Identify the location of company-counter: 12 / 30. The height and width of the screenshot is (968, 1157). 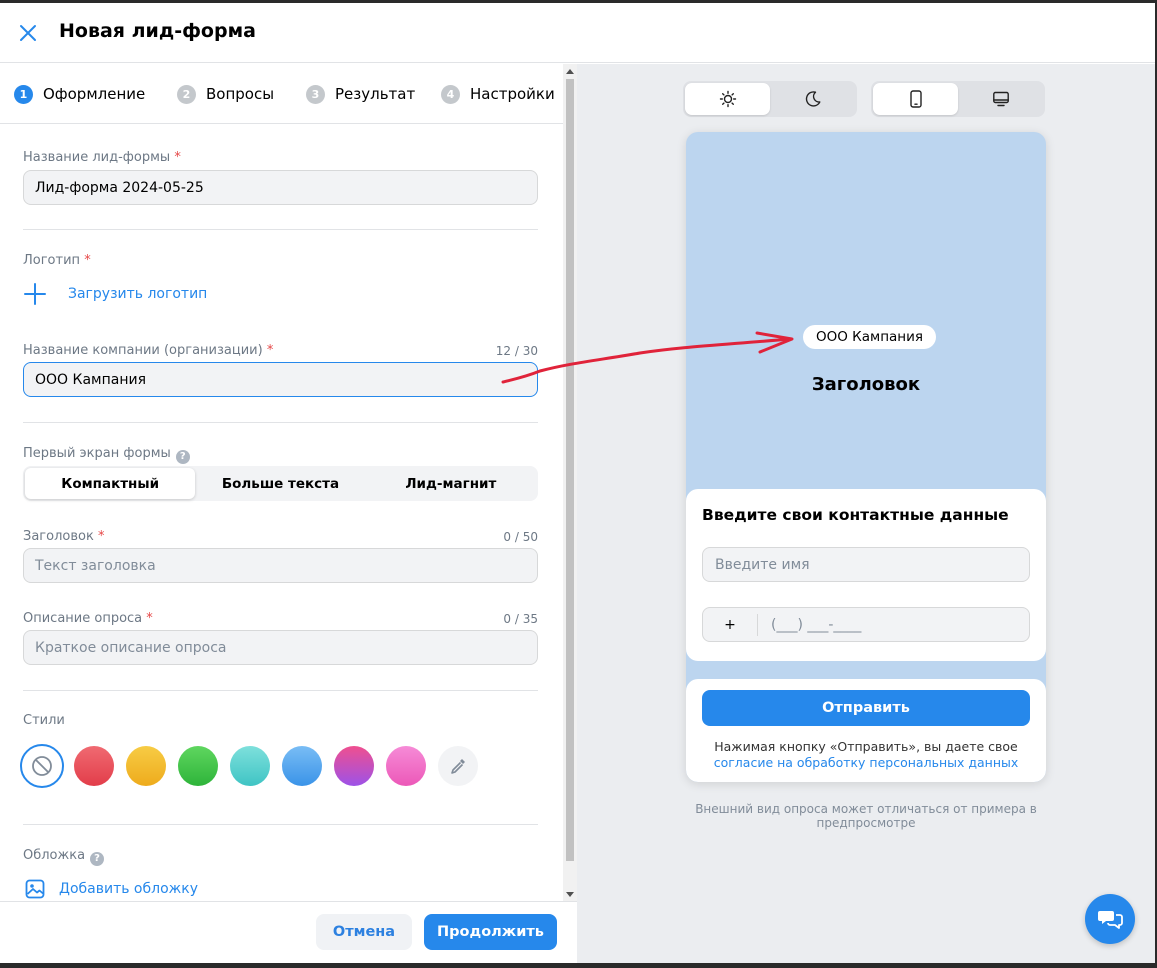
(516, 351).